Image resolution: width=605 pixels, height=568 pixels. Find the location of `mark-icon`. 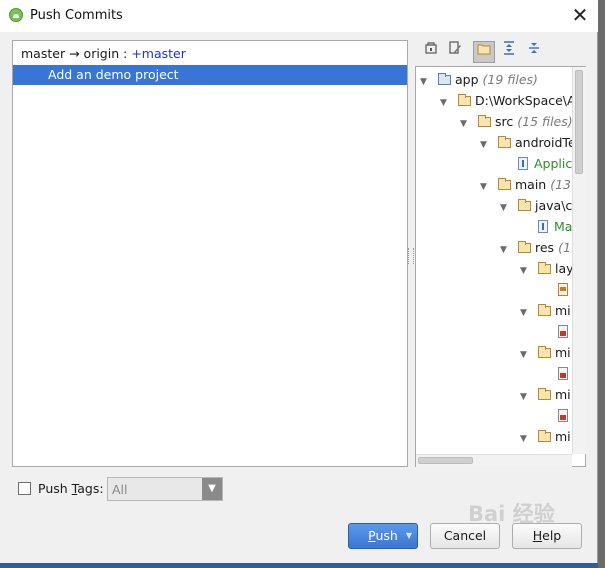

mark-icon is located at coordinates (431, 52).